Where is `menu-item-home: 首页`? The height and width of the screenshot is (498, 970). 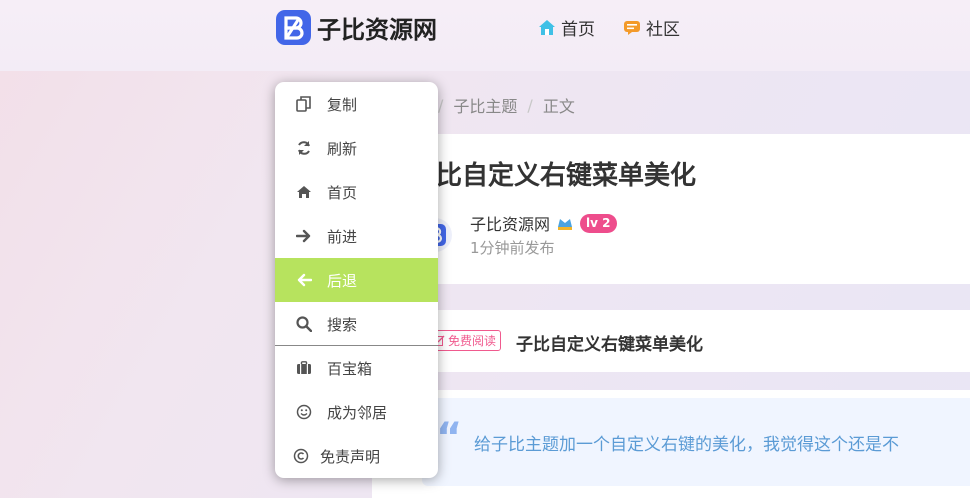
menu-item-home: 首页 is located at coordinates (356, 192).